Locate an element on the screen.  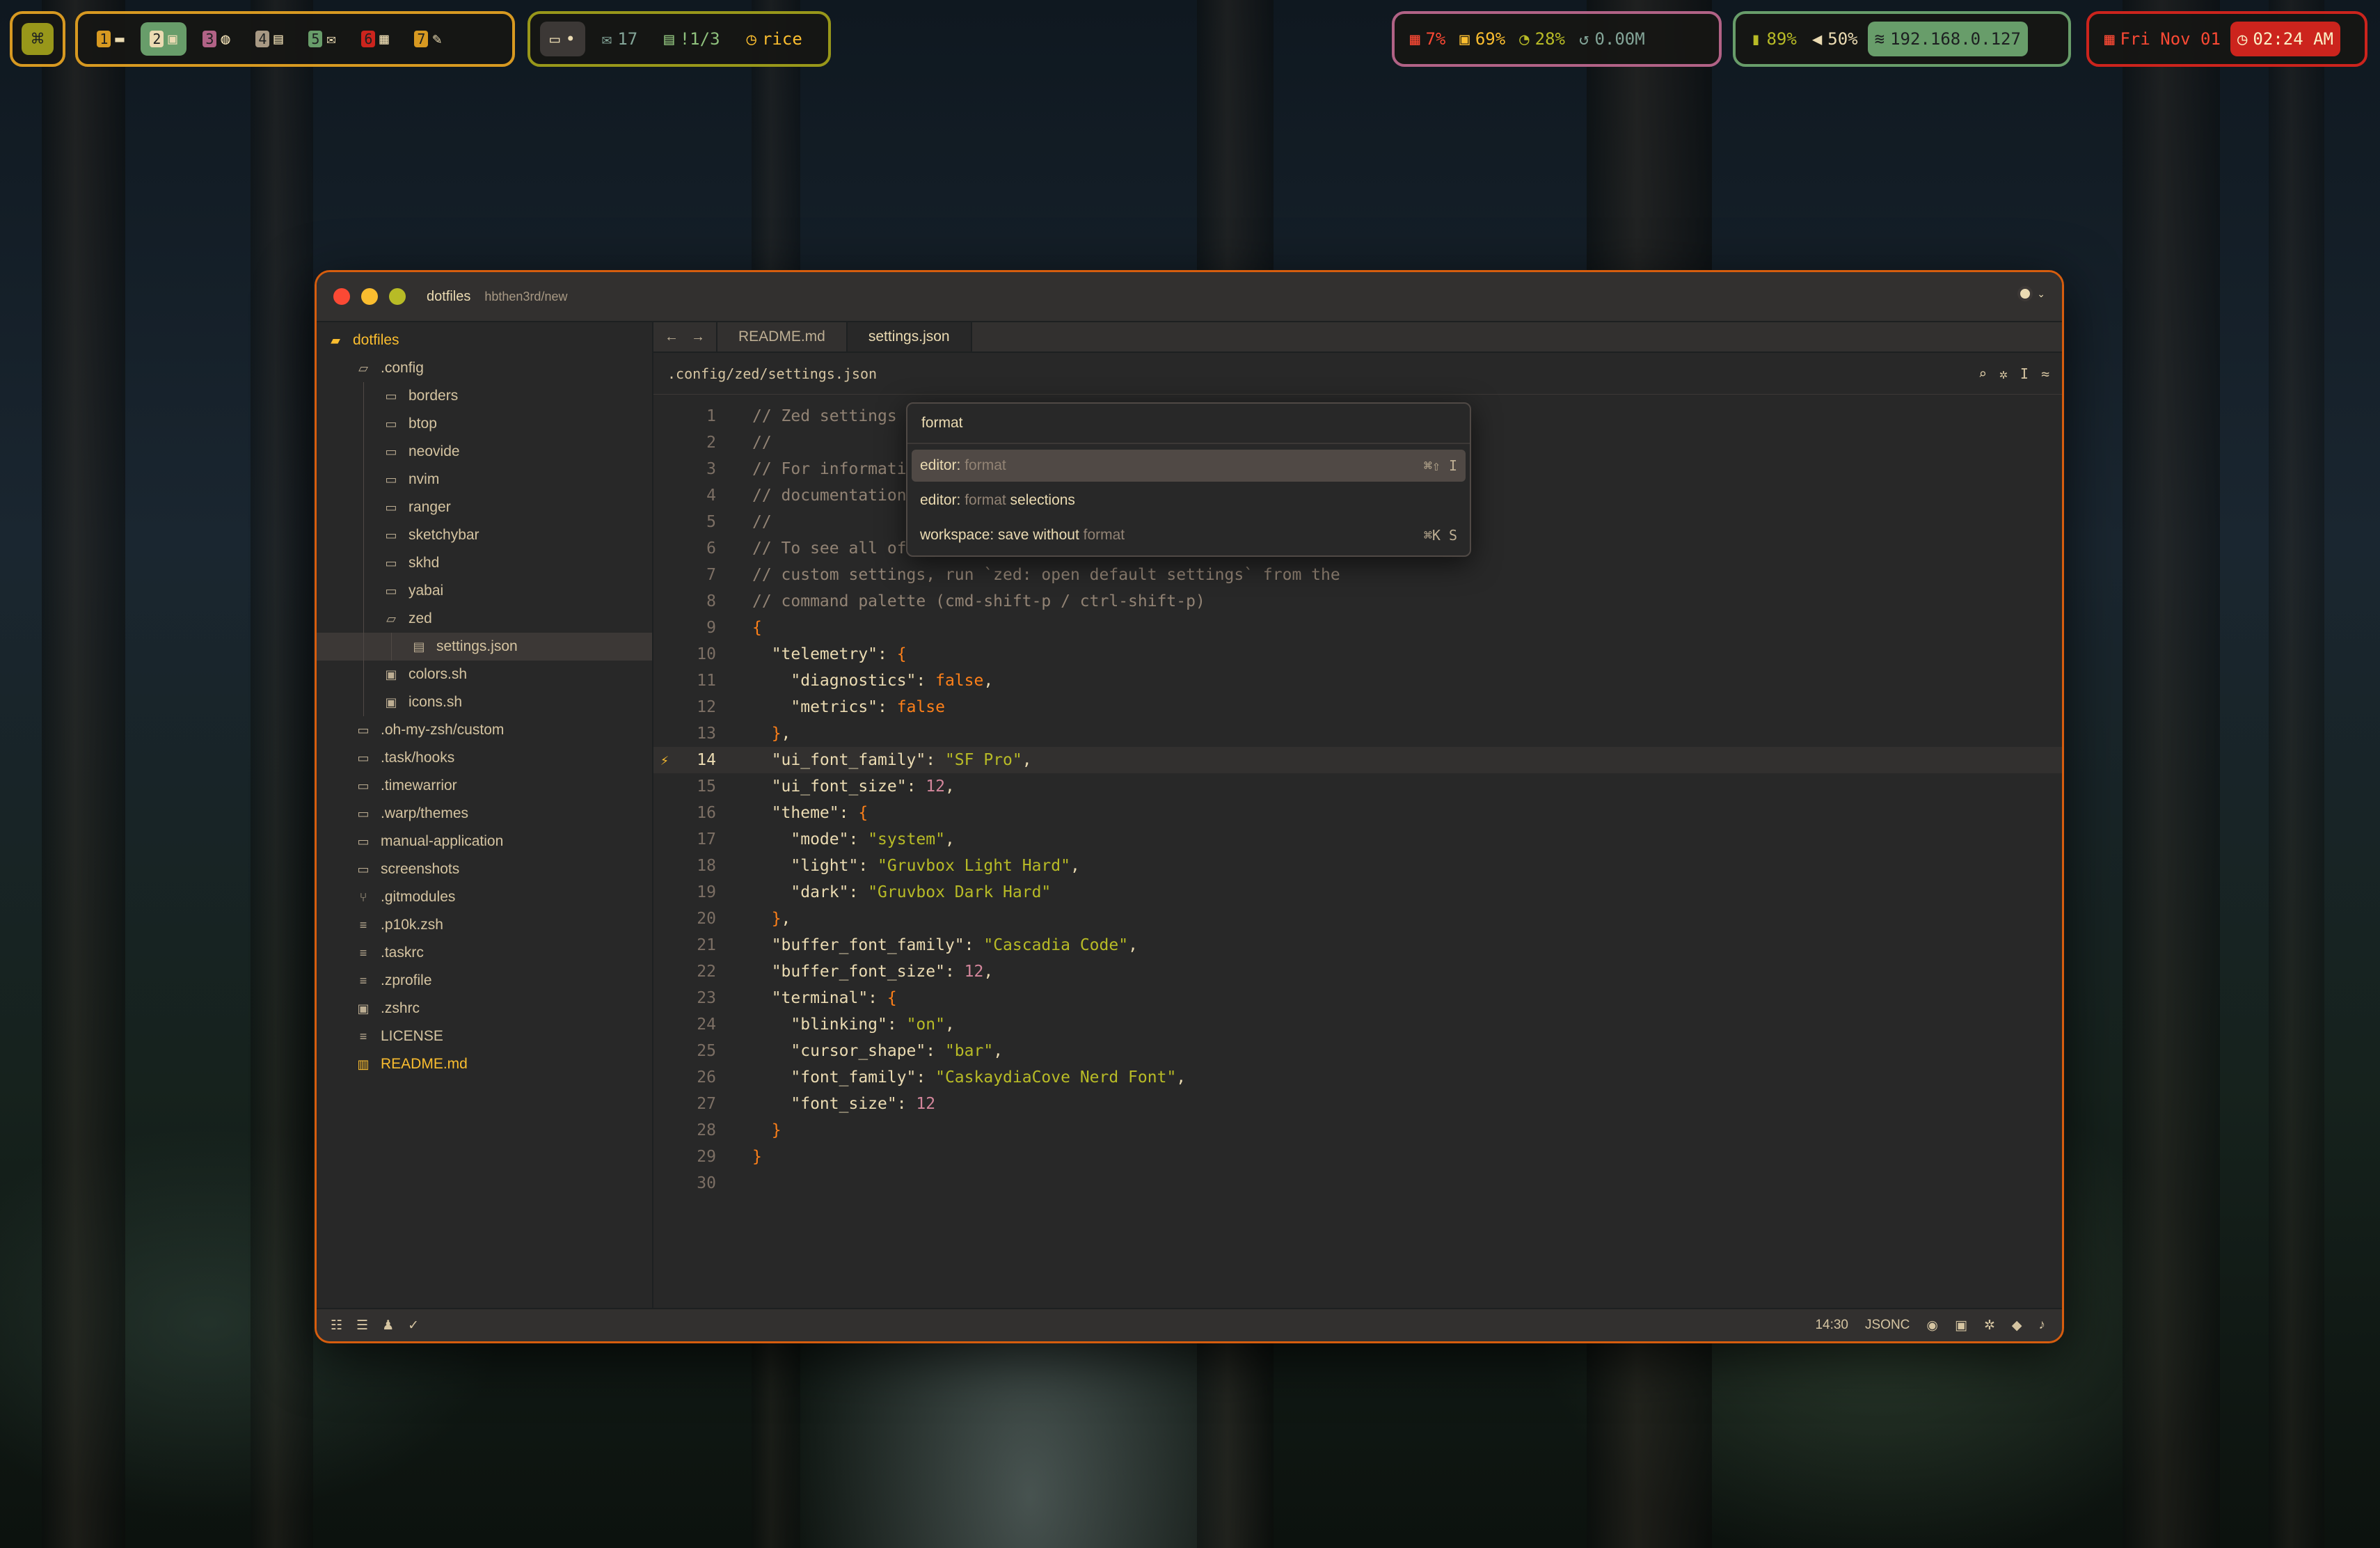
code-line: 28 } is located at coordinates (1357, 1130).